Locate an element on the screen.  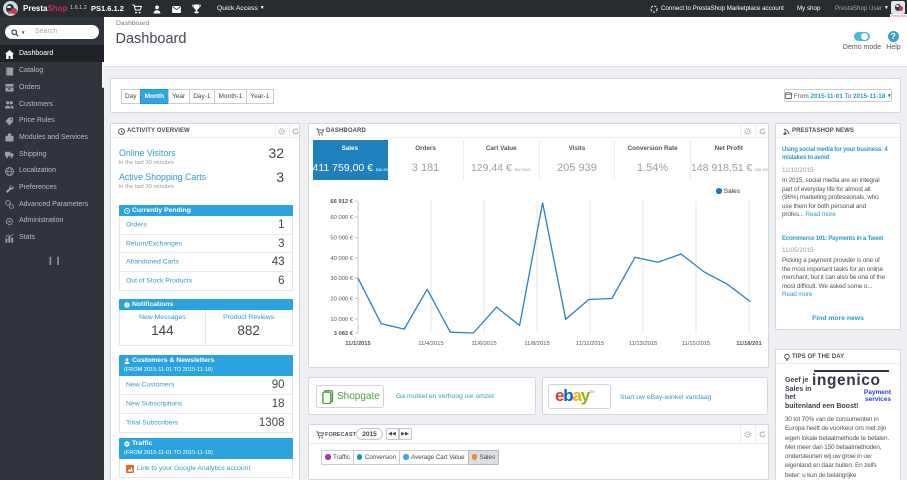
svg-text: 40 000 € is located at coordinates (341, 259).